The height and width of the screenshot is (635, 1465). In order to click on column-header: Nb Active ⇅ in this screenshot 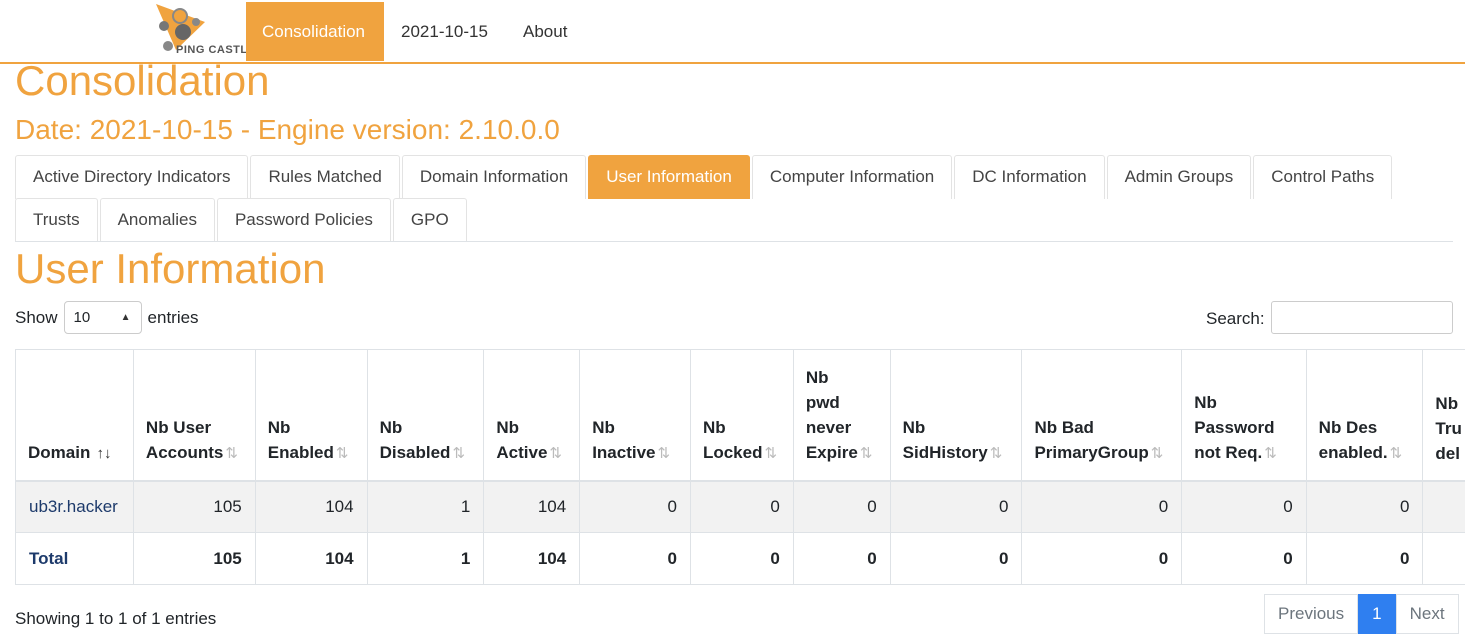, I will do `click(532, 415)`.